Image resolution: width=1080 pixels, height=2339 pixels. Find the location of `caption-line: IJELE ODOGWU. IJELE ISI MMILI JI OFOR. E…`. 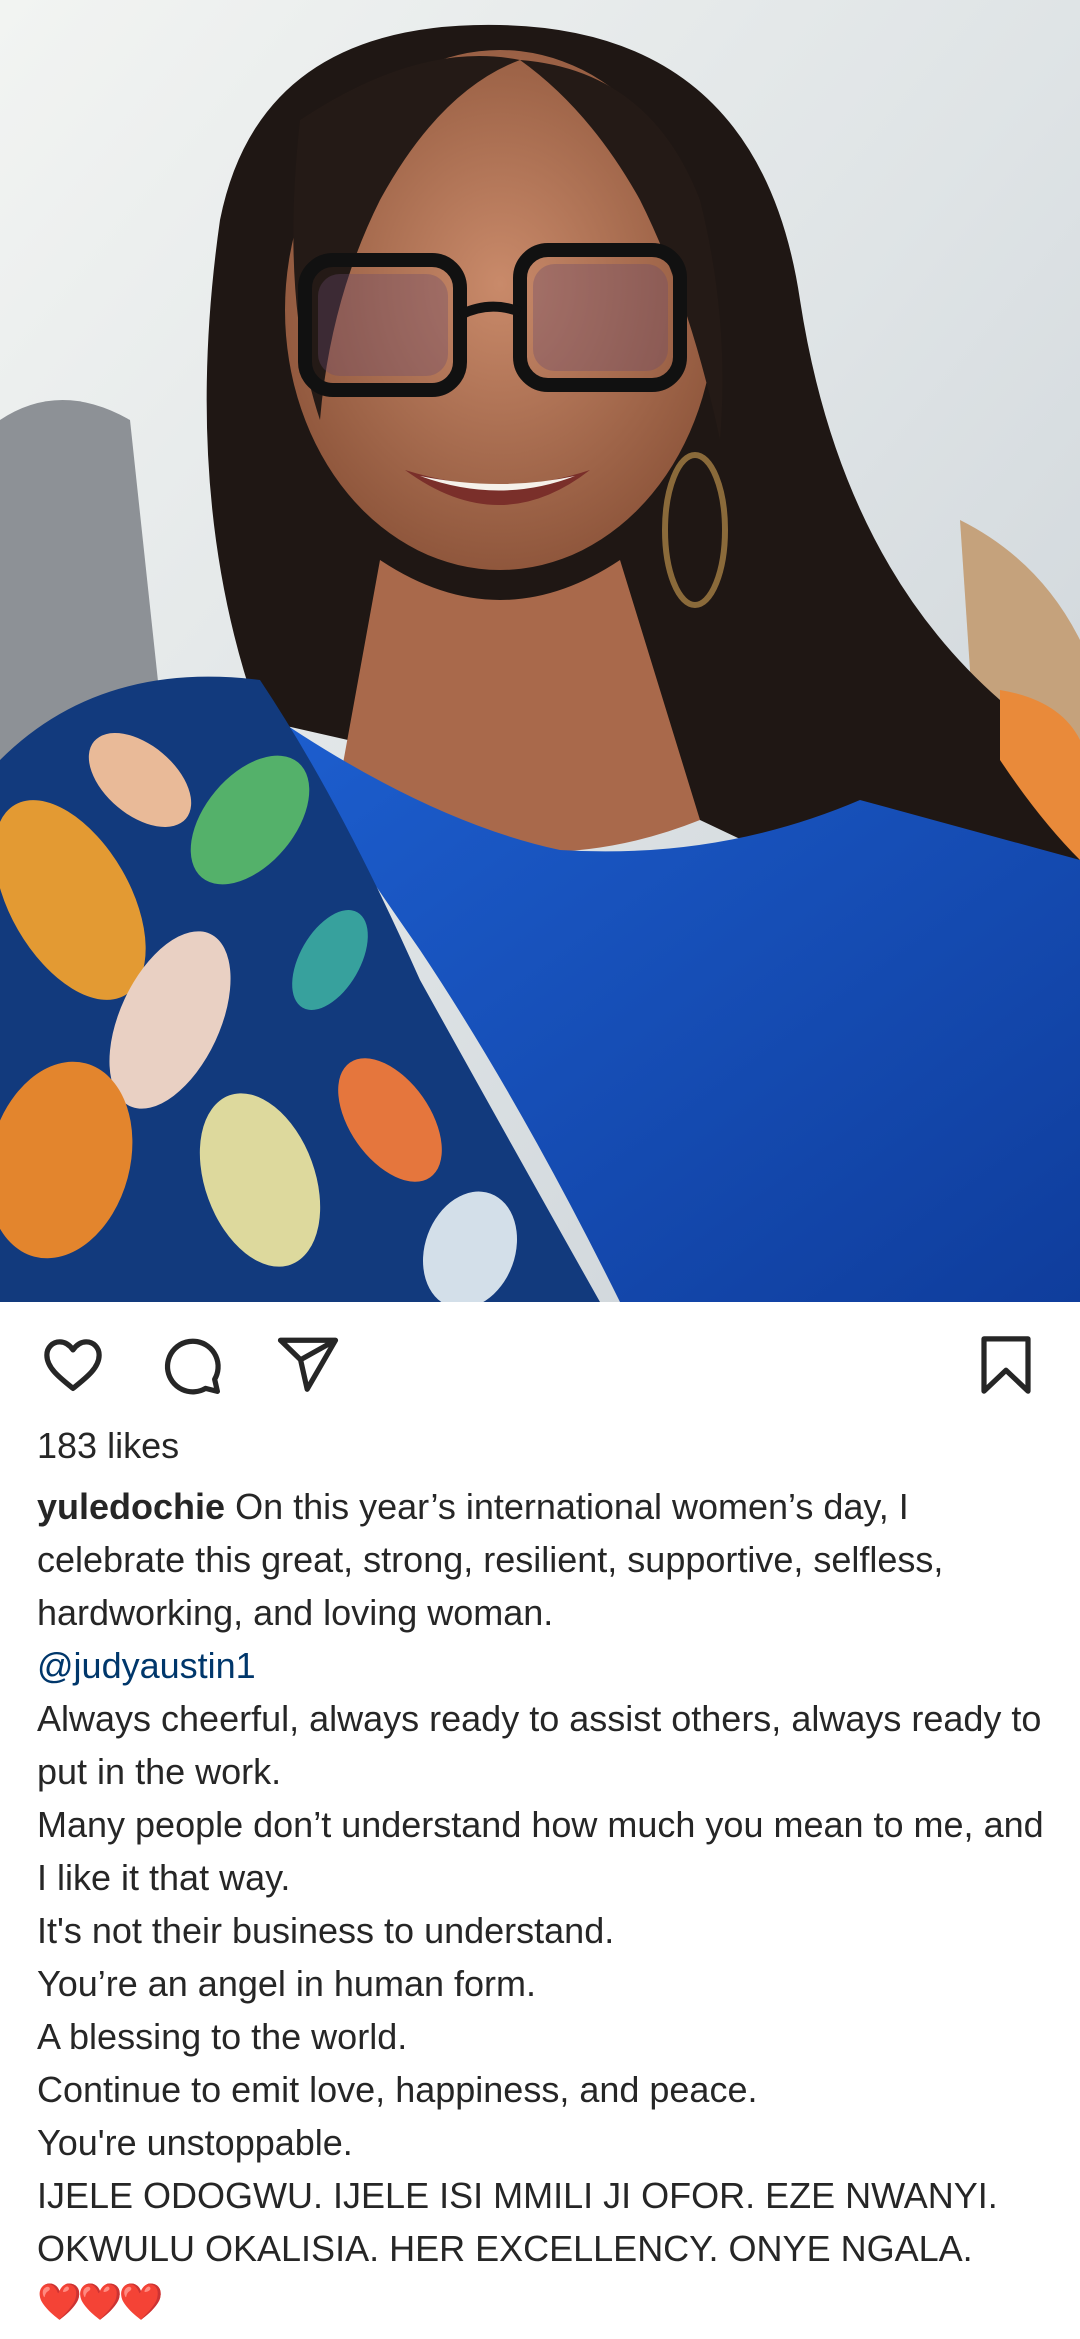

caption-line: IJELE ODOGWU. IJELE ISI MMILI JI OFOR. E… is located at coordinates (517, 2222).